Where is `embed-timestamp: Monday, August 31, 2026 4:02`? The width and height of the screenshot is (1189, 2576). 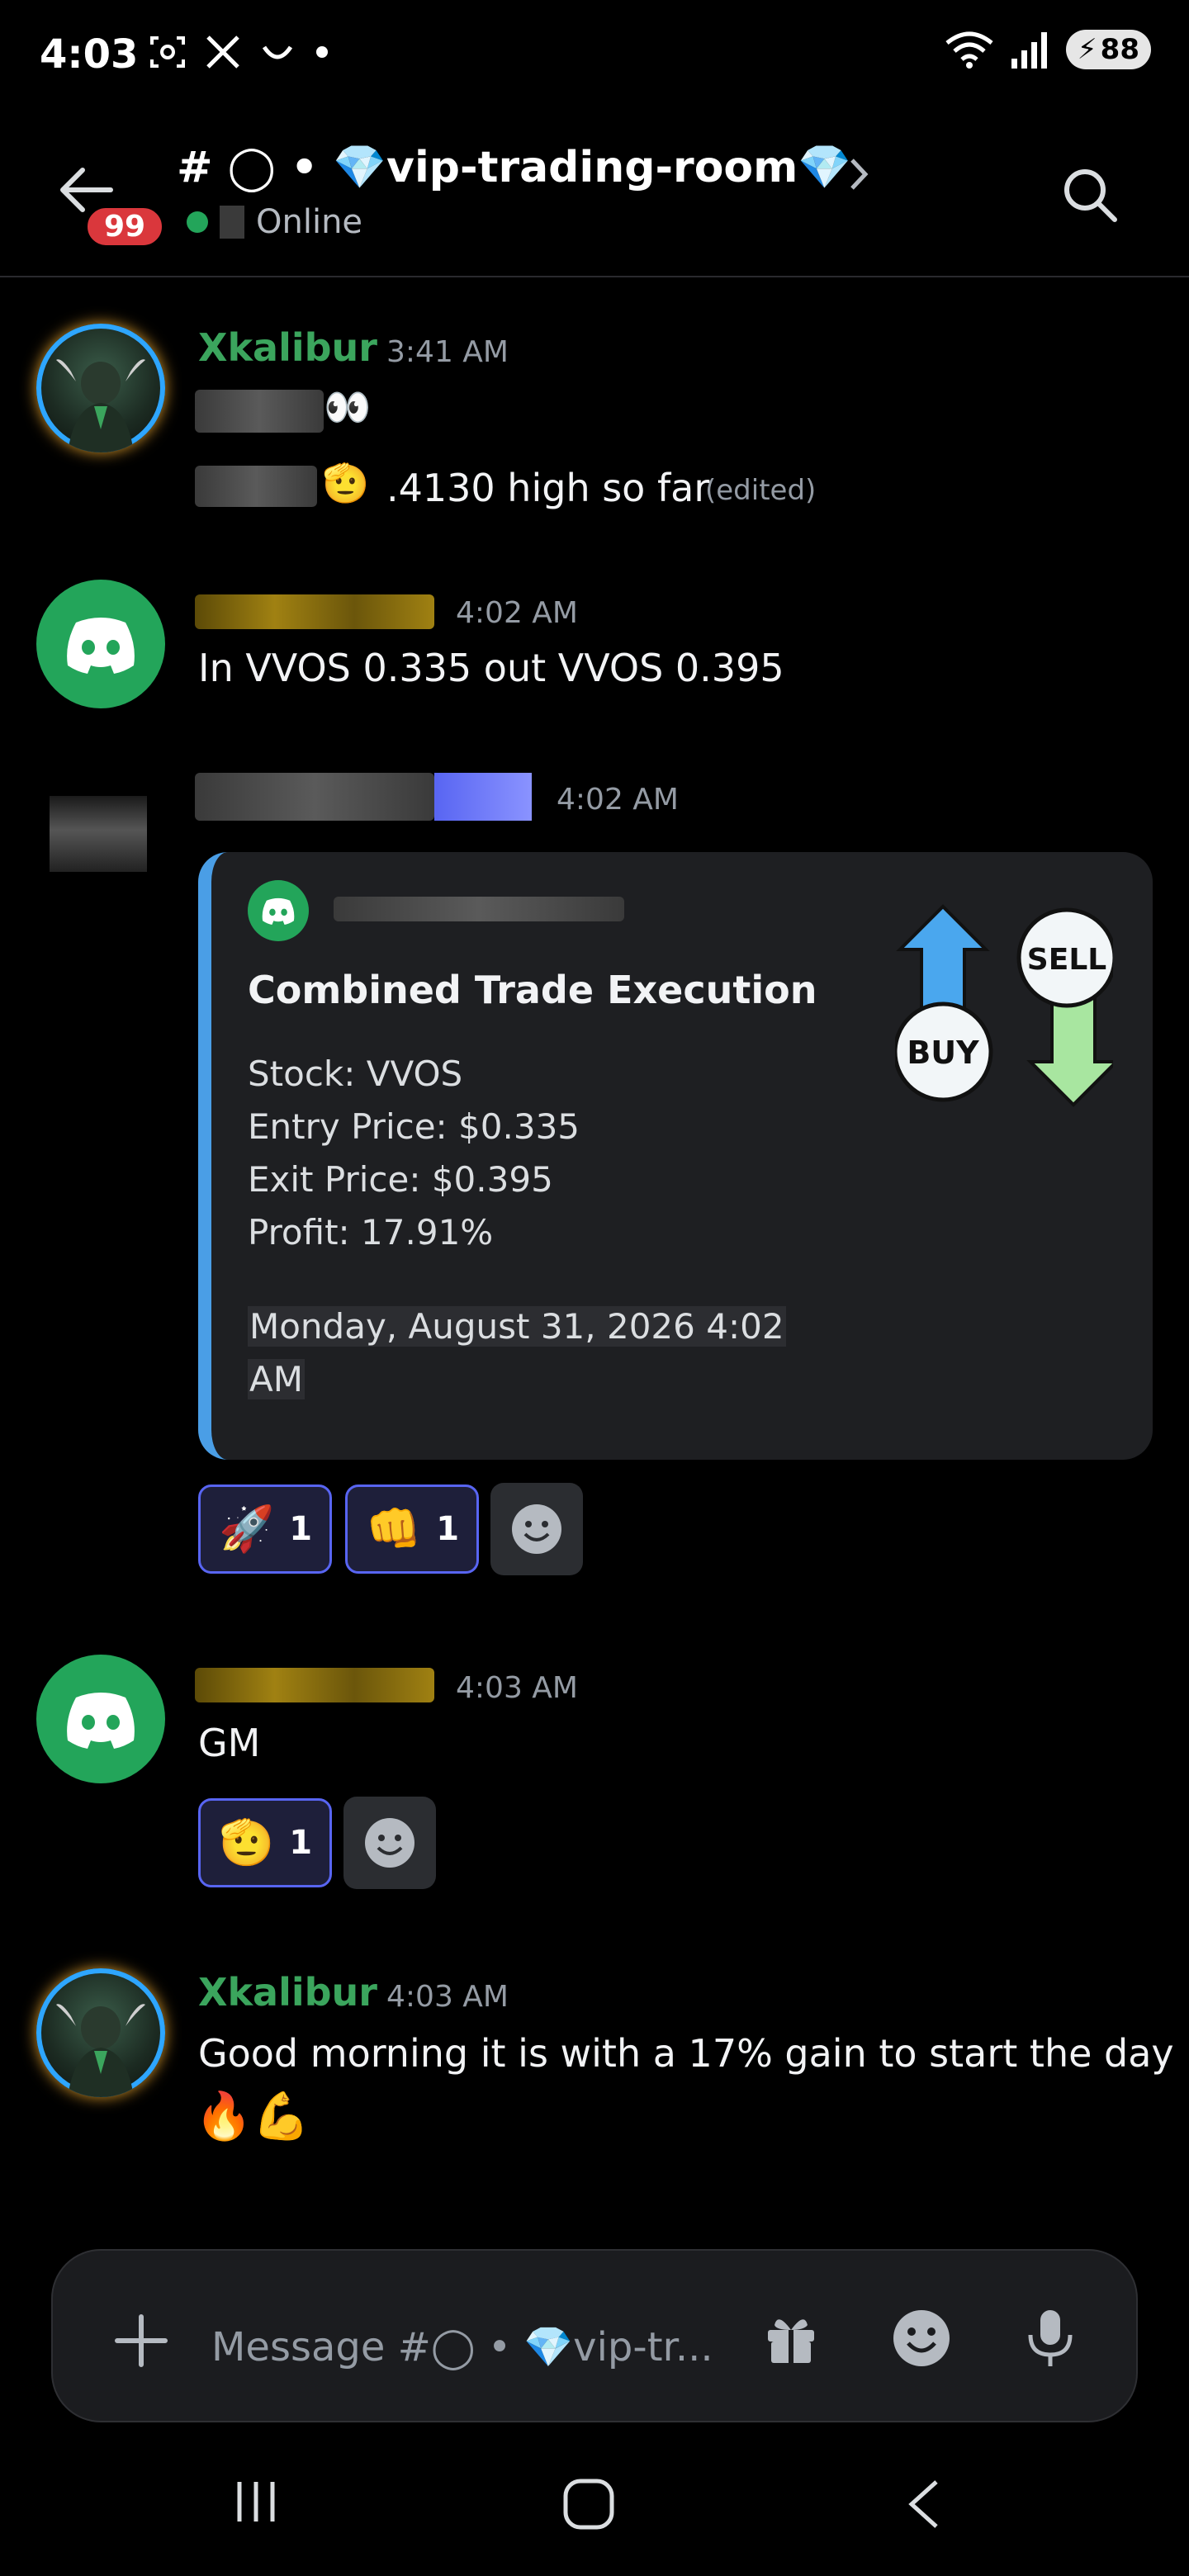
embed-timestamp: Monday, August 31, 2026 4:02 is located at coordinates (517, 1326).